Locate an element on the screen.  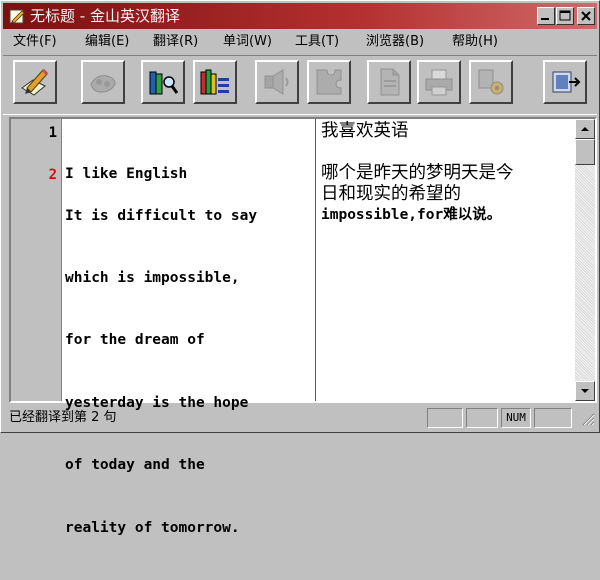
exit-button is located at coordinates (565, 82).